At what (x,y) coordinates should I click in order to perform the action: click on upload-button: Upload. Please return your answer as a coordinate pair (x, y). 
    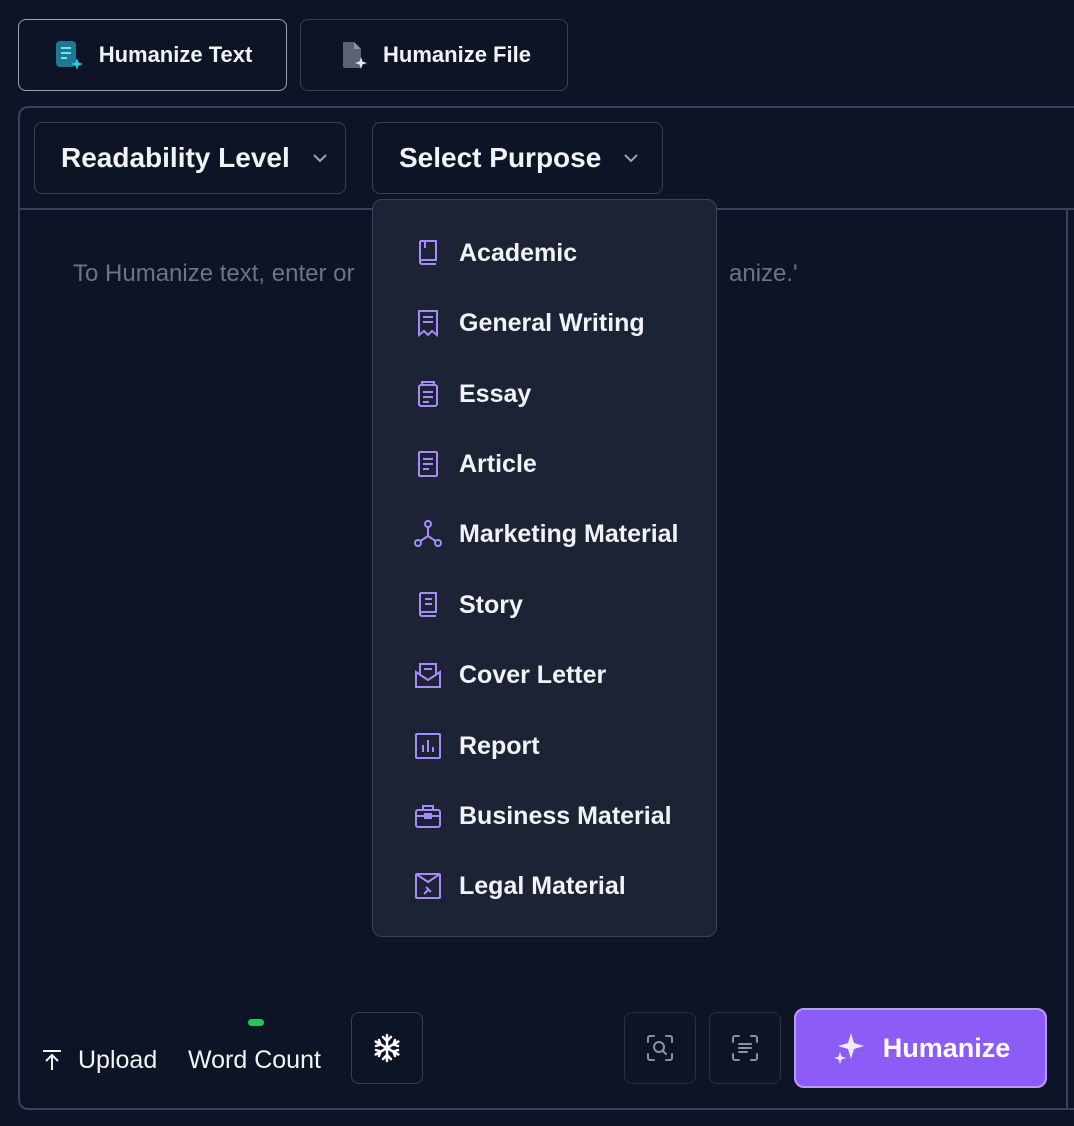
    Looking at the image, I should click on (98, 1060).